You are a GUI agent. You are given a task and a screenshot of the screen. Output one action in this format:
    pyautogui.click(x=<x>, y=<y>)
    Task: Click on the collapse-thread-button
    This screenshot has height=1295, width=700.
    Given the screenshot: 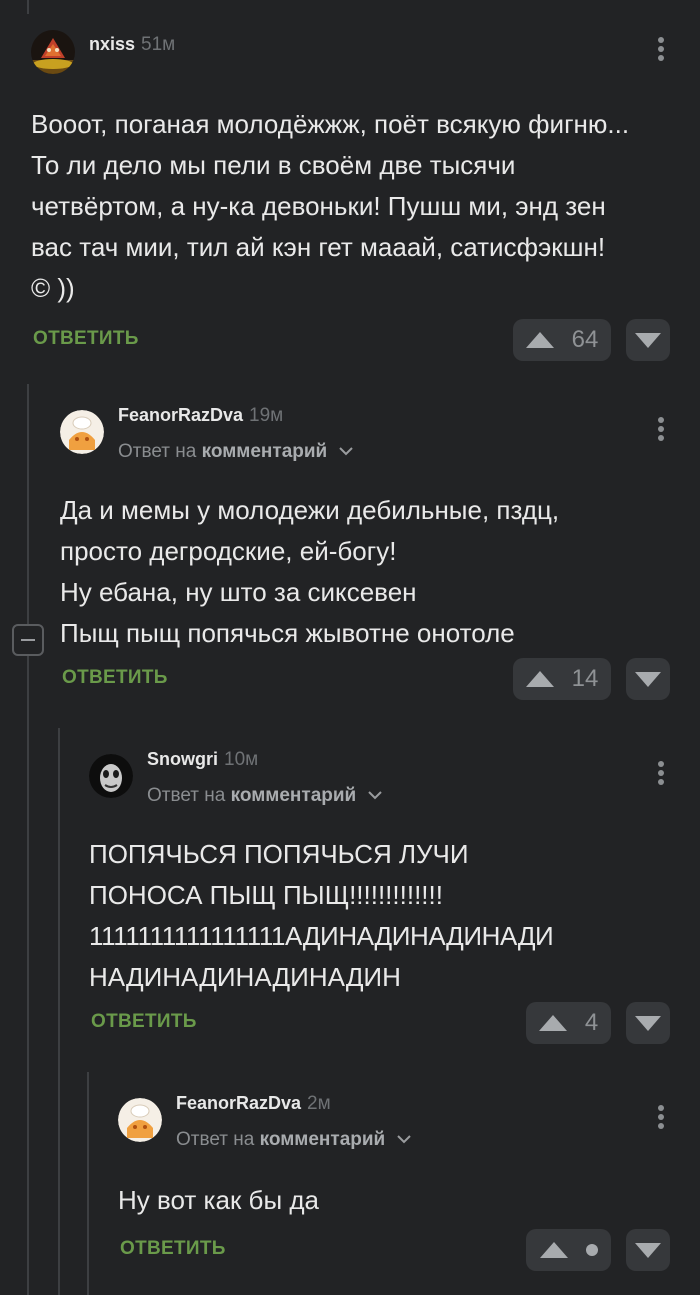 What is the action you would take?
    pyautogui.click(x=28, y=640)
    